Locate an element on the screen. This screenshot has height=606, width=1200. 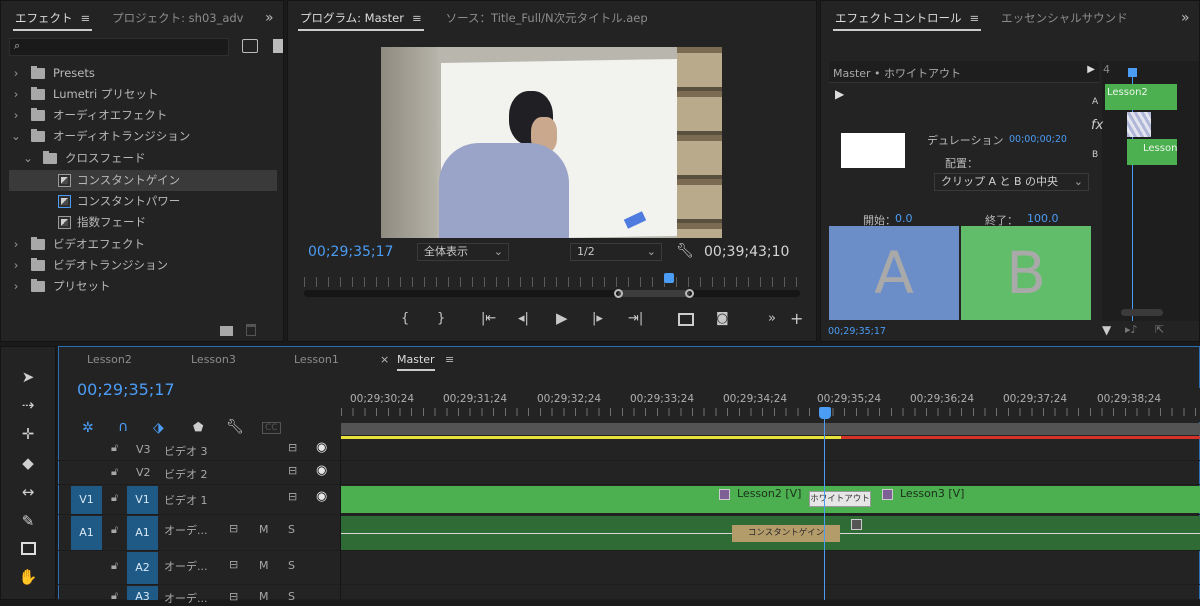
work-area-bar is located at coordinates (770, 429).